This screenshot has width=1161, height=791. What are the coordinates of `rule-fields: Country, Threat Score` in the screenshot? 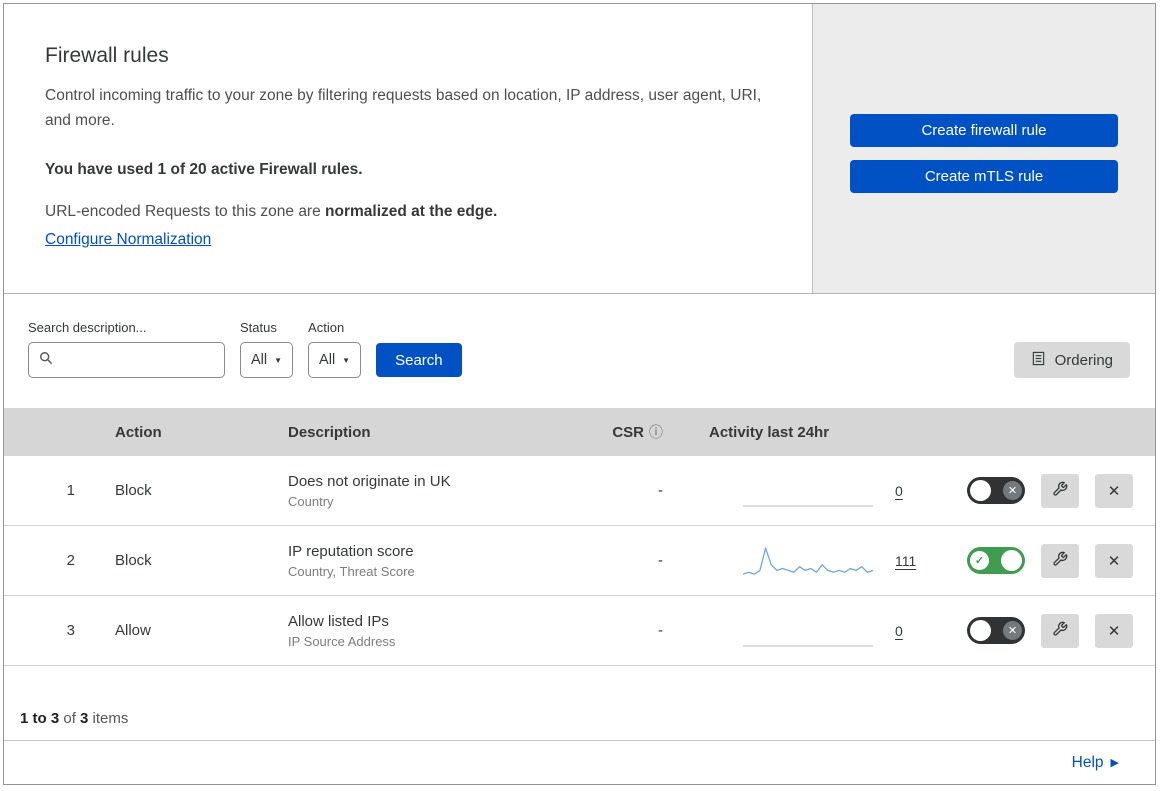 It's located at (351, 571).